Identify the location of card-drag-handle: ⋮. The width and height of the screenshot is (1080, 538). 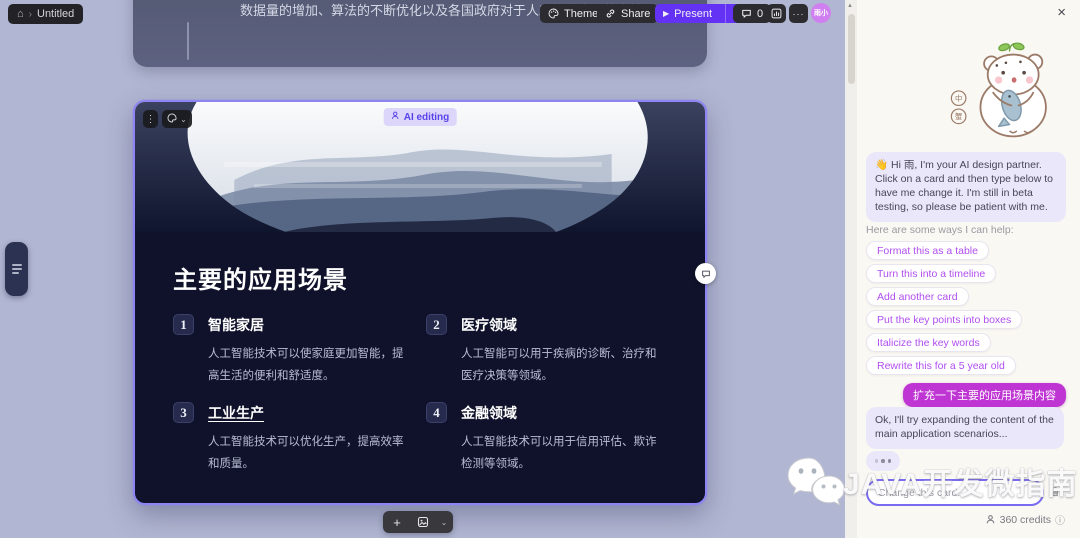
(150, 119).